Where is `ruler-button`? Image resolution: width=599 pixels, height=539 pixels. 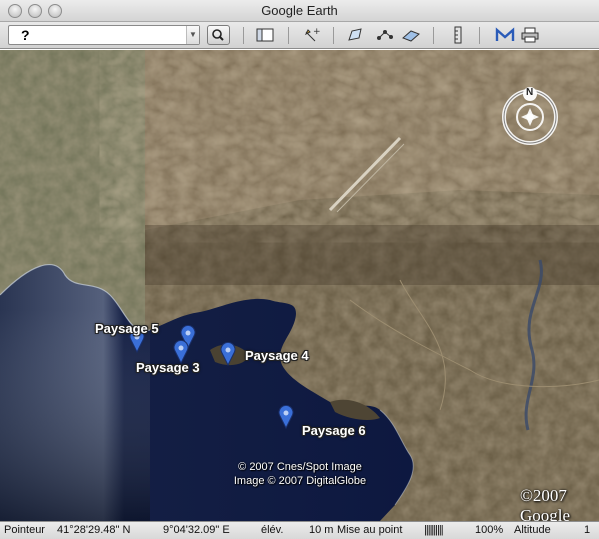 ruler-button is located at coordinates (458, 35).